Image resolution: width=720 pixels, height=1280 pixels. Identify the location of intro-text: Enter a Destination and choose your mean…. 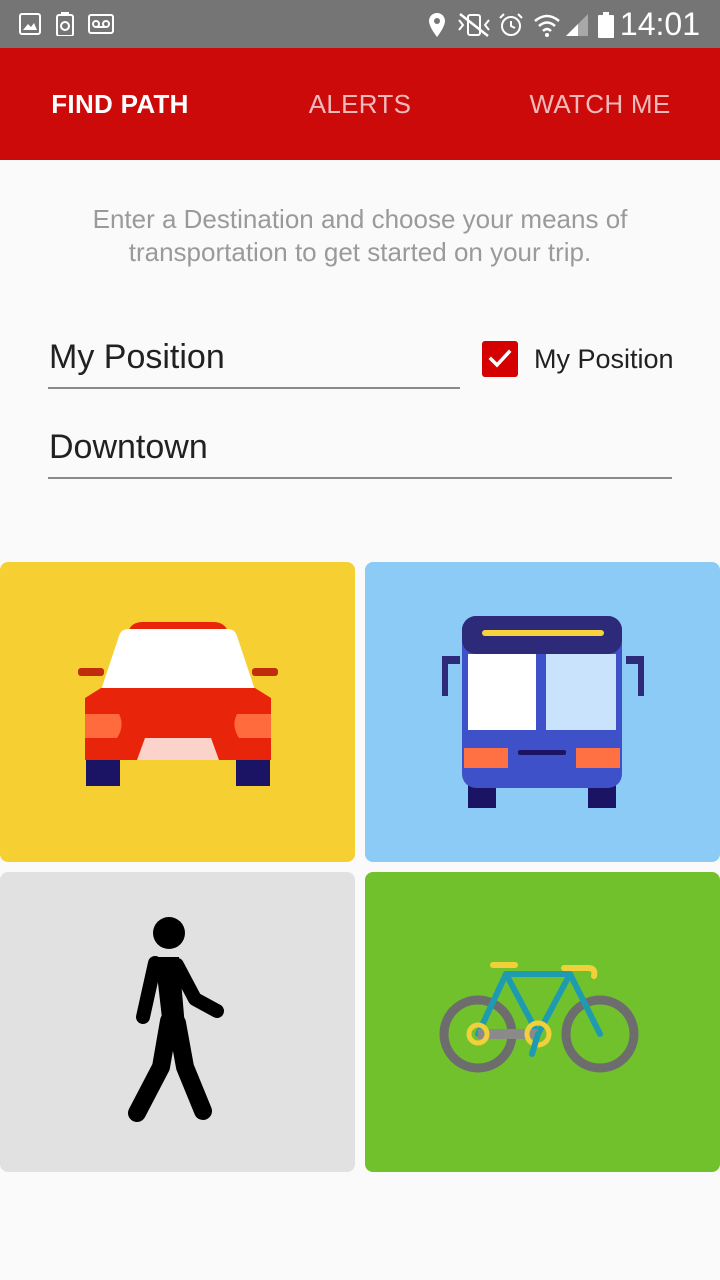
(360, 235).